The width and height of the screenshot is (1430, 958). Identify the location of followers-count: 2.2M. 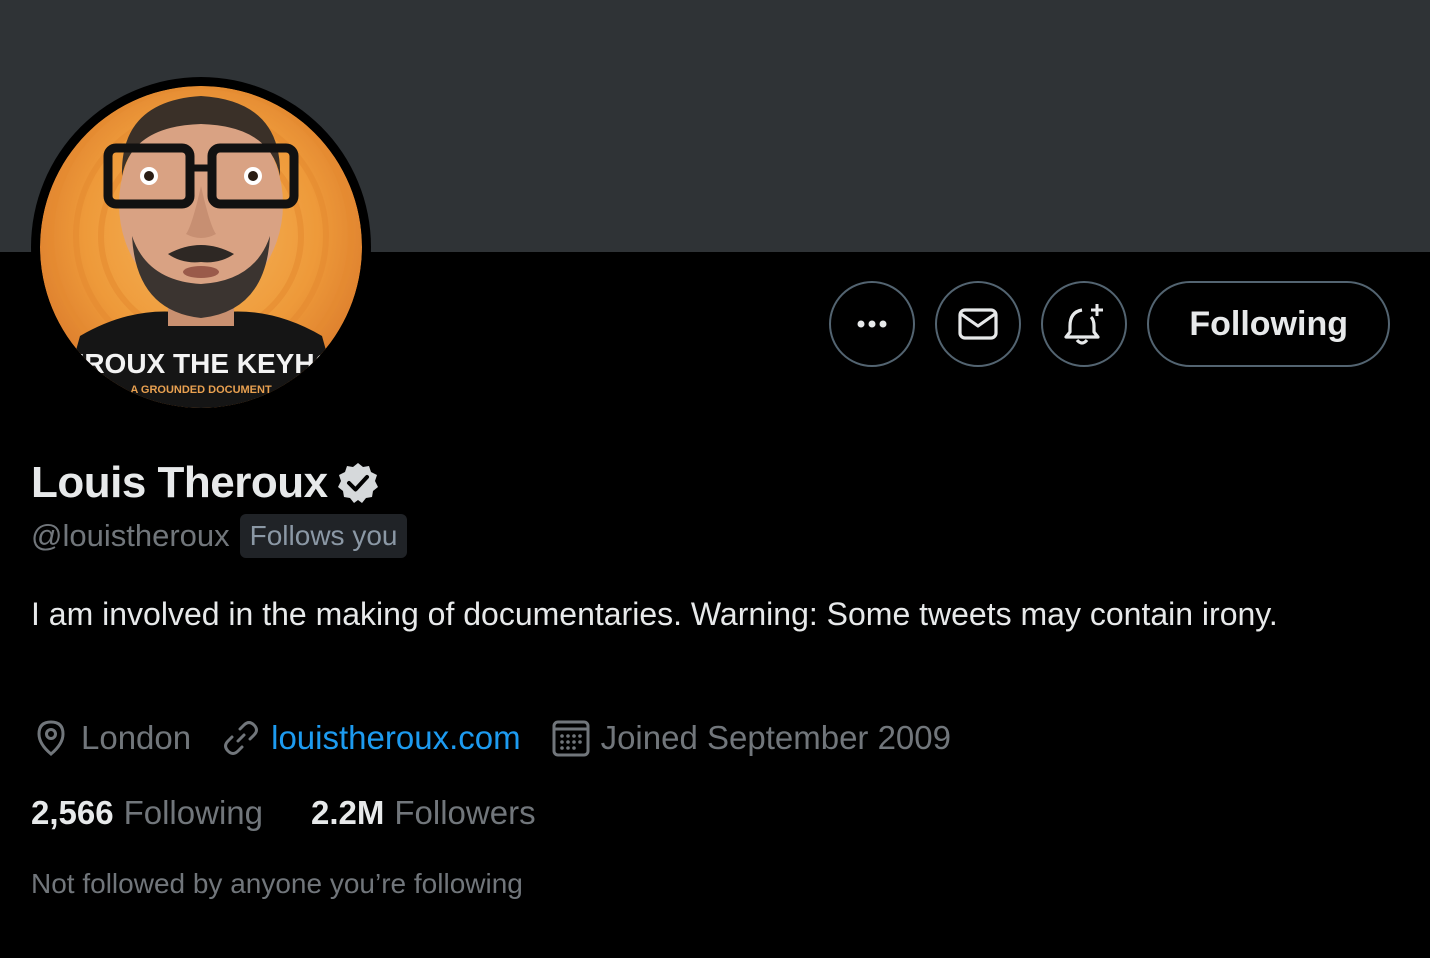
(348, 812).